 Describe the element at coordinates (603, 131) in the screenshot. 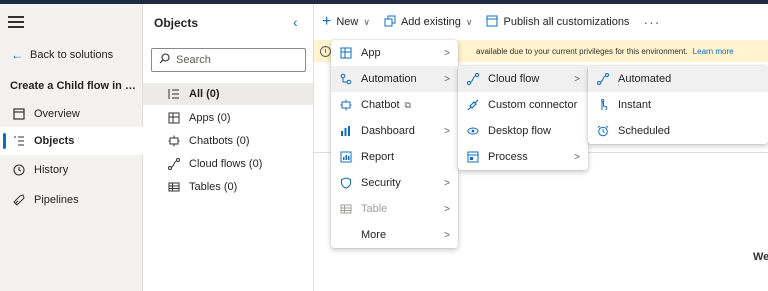

I see `scheduled-flow-icon` at that location.